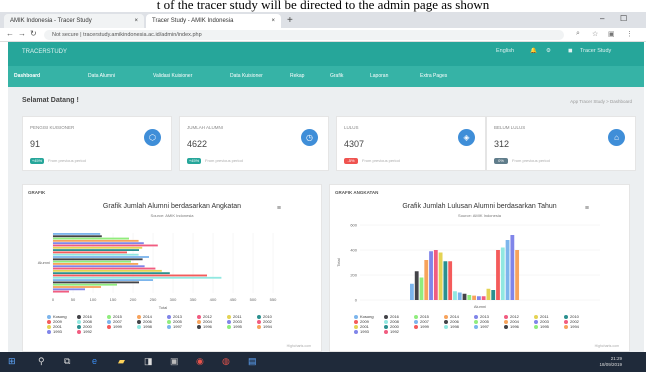  What do you see at coordinates (623, 18) in the screenshot?
I see `maximize-icon: ☐` at bounding box center [623, 18].